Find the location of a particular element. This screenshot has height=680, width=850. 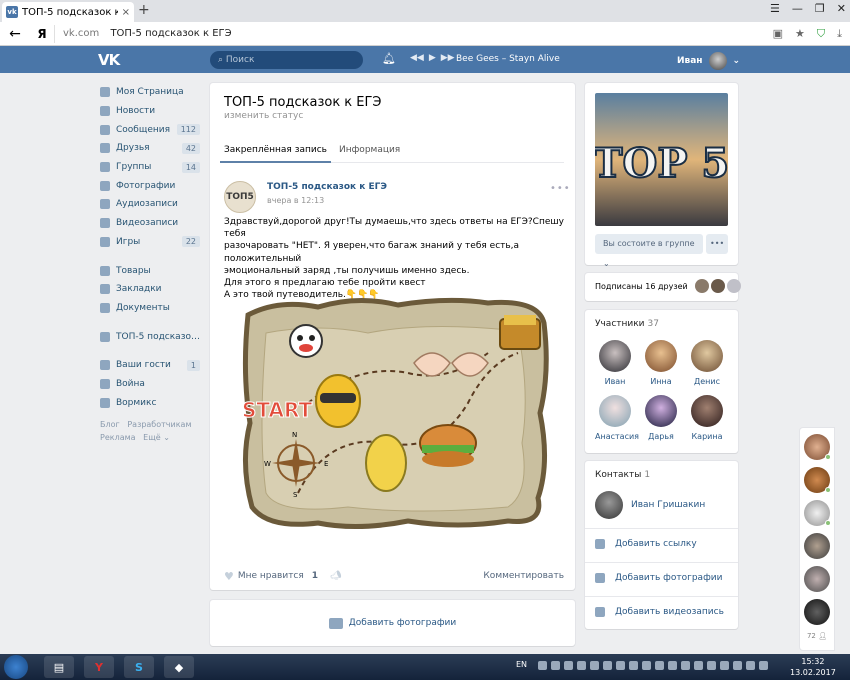

explorer-icon: ▤ is located at coordinates (59, 667).